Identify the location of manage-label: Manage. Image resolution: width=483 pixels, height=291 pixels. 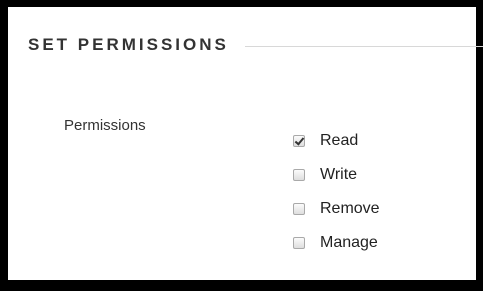
(349, 243).